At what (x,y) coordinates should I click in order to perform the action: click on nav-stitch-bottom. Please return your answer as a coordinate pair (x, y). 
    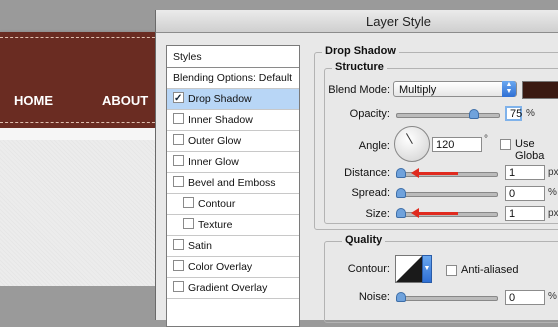
    Looking at the image, I should click on (80, 122).